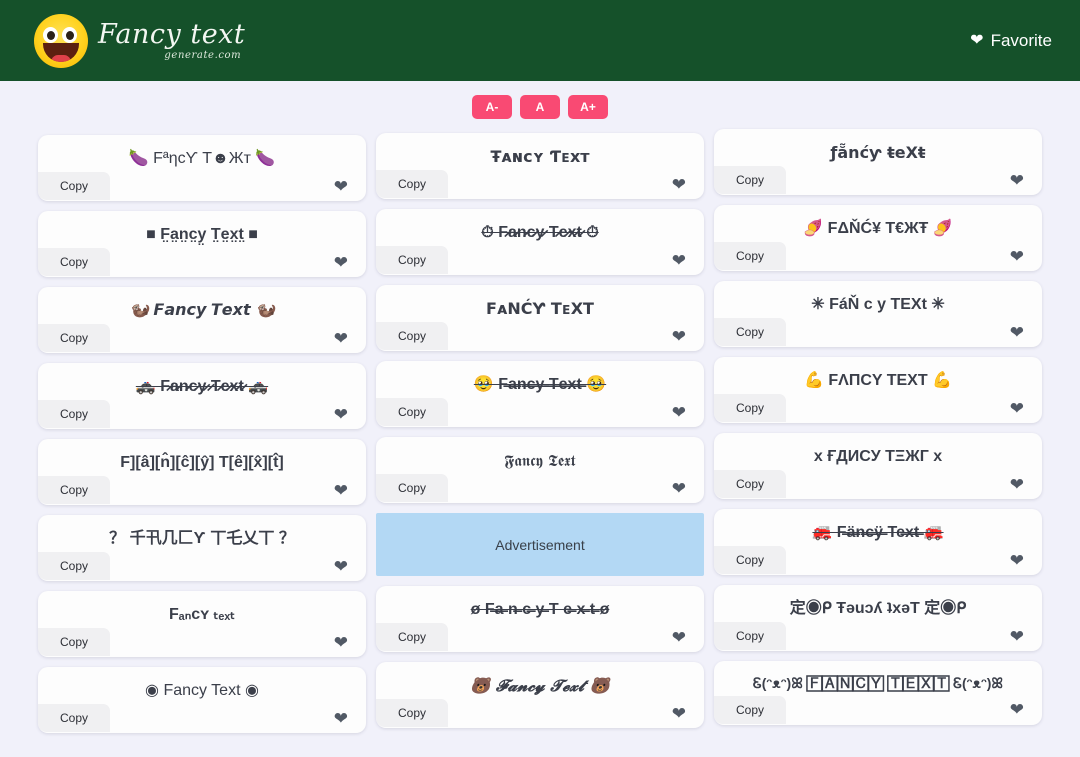 This screenshot has height=757, width=1080. What do you see at coordinates (202, 386) in the screenshot?
I see `fancy-text-preview: 🚓 F̷a̷n̷c̷y̷ ̷T̷e̷x̷t̷ 🚓` at bounding box center [202, 386].